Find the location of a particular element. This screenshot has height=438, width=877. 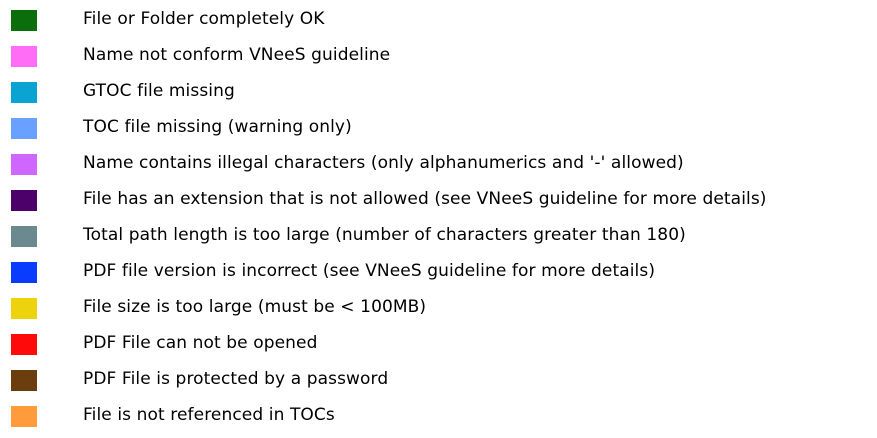

legend-item-ok: File or Folder completely OK is located at coordinates (438, 24).